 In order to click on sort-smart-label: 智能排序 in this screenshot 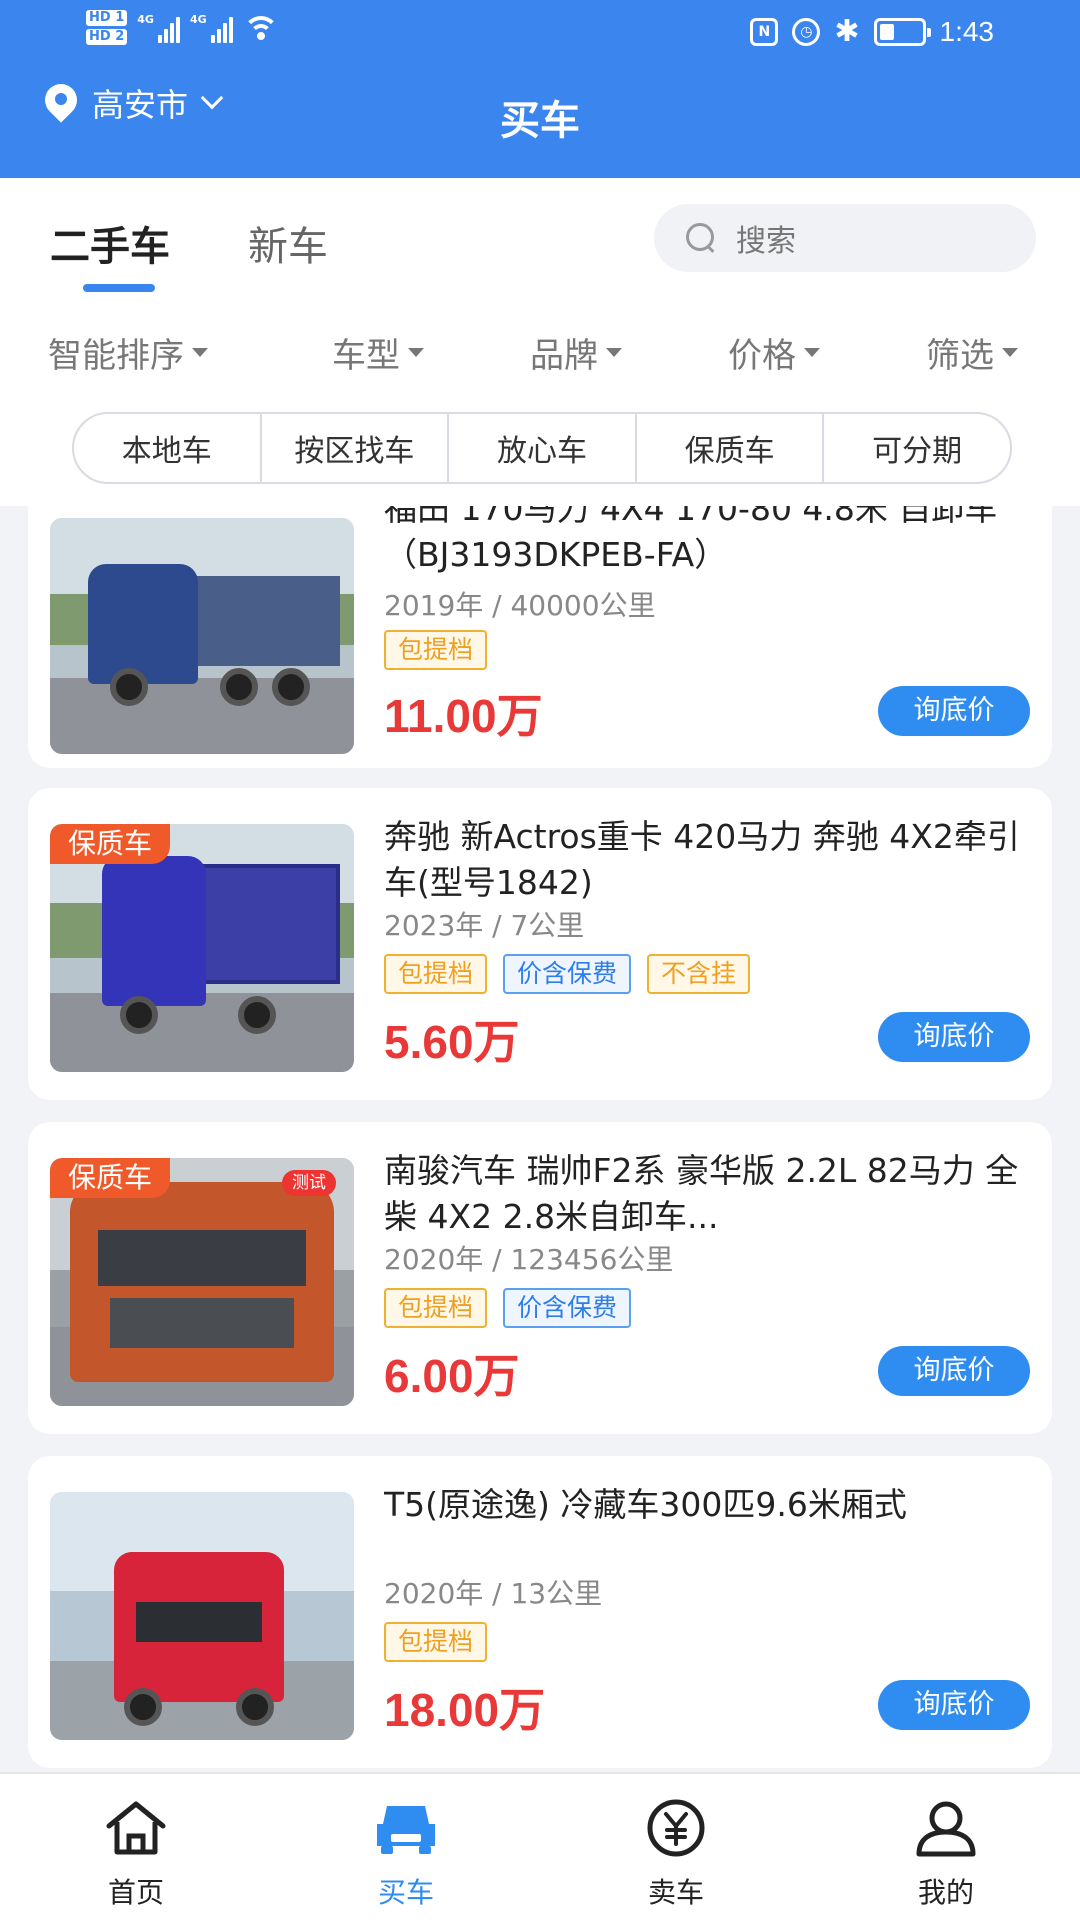, I will do `click(116, 356)`.